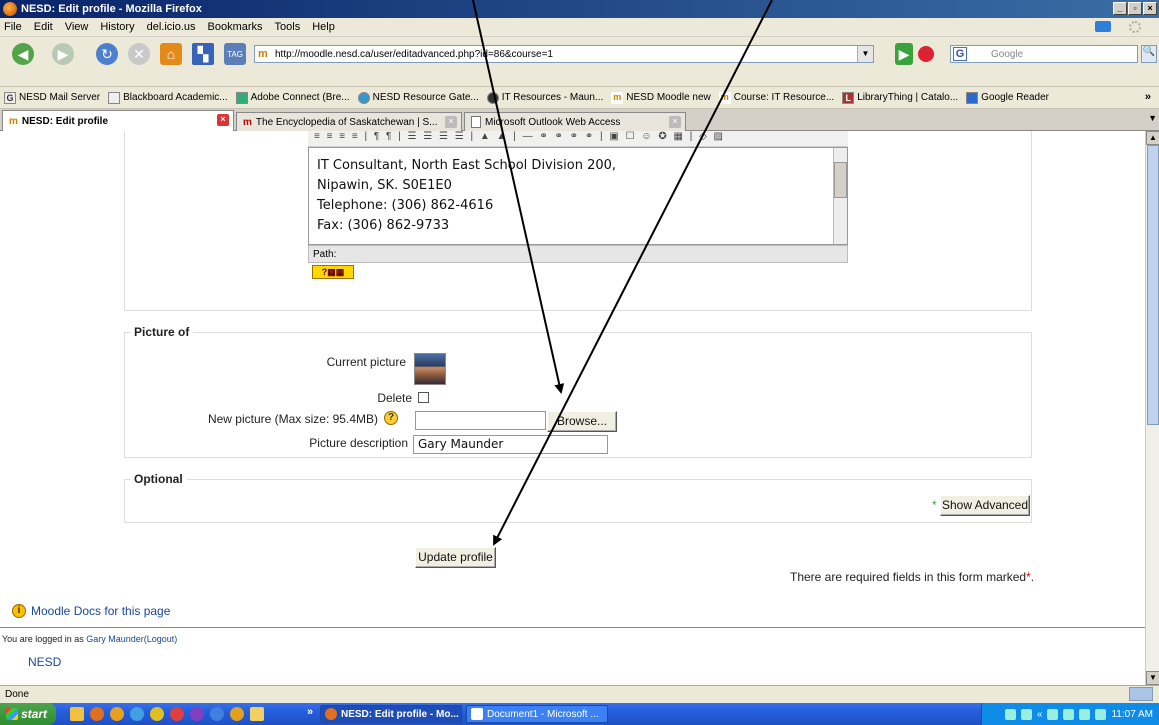  What do you see at coordinates (1101, 714) in the screenshot?
I see `wireless-icon` at bounding box center [1101, 714].